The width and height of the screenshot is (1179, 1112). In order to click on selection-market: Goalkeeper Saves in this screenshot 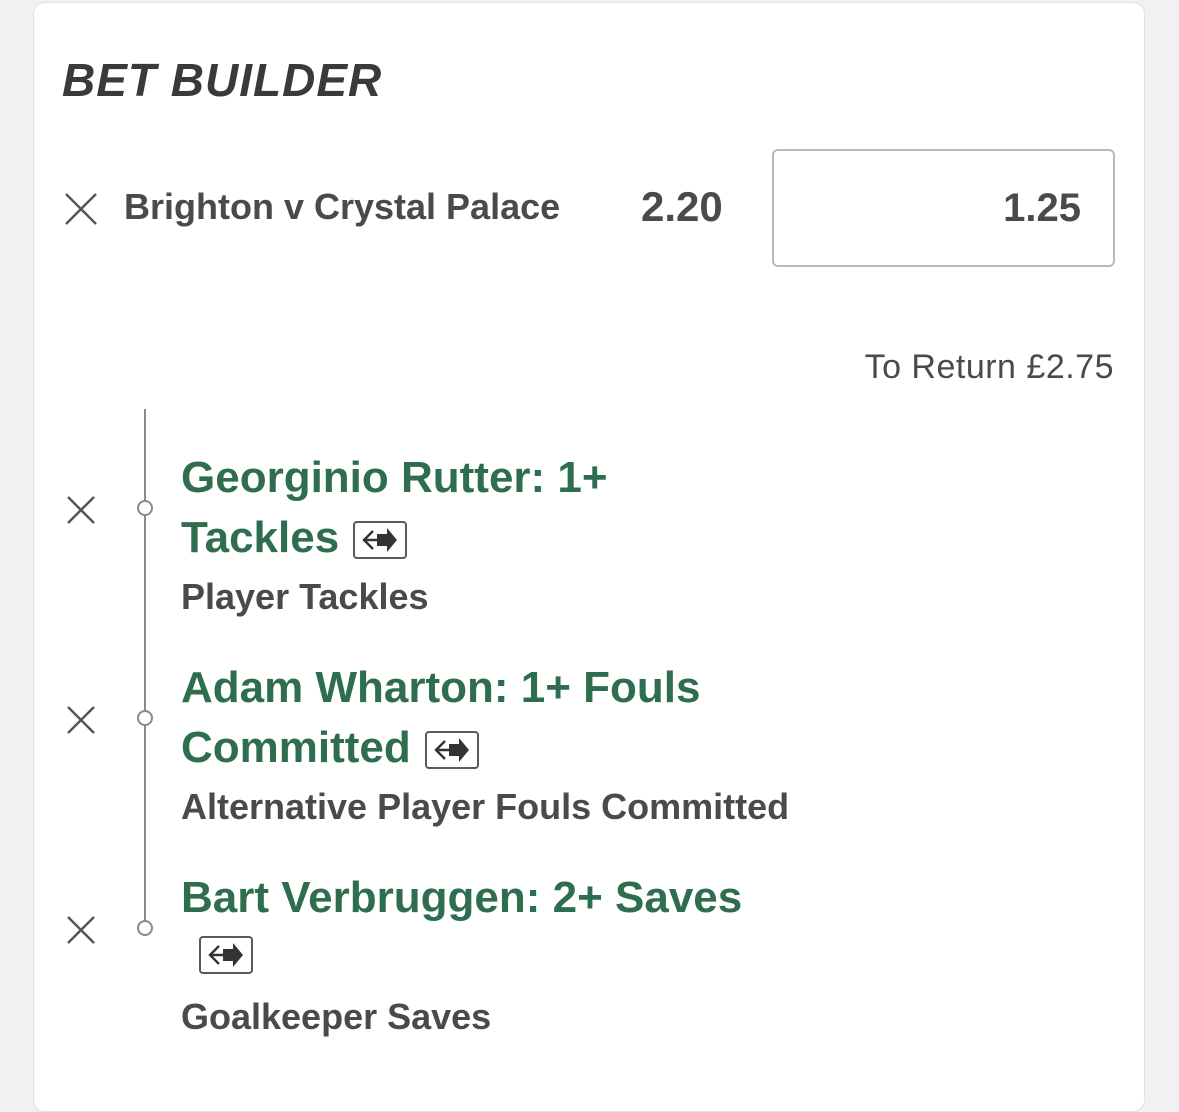, I will do `click(336, 1016)`.